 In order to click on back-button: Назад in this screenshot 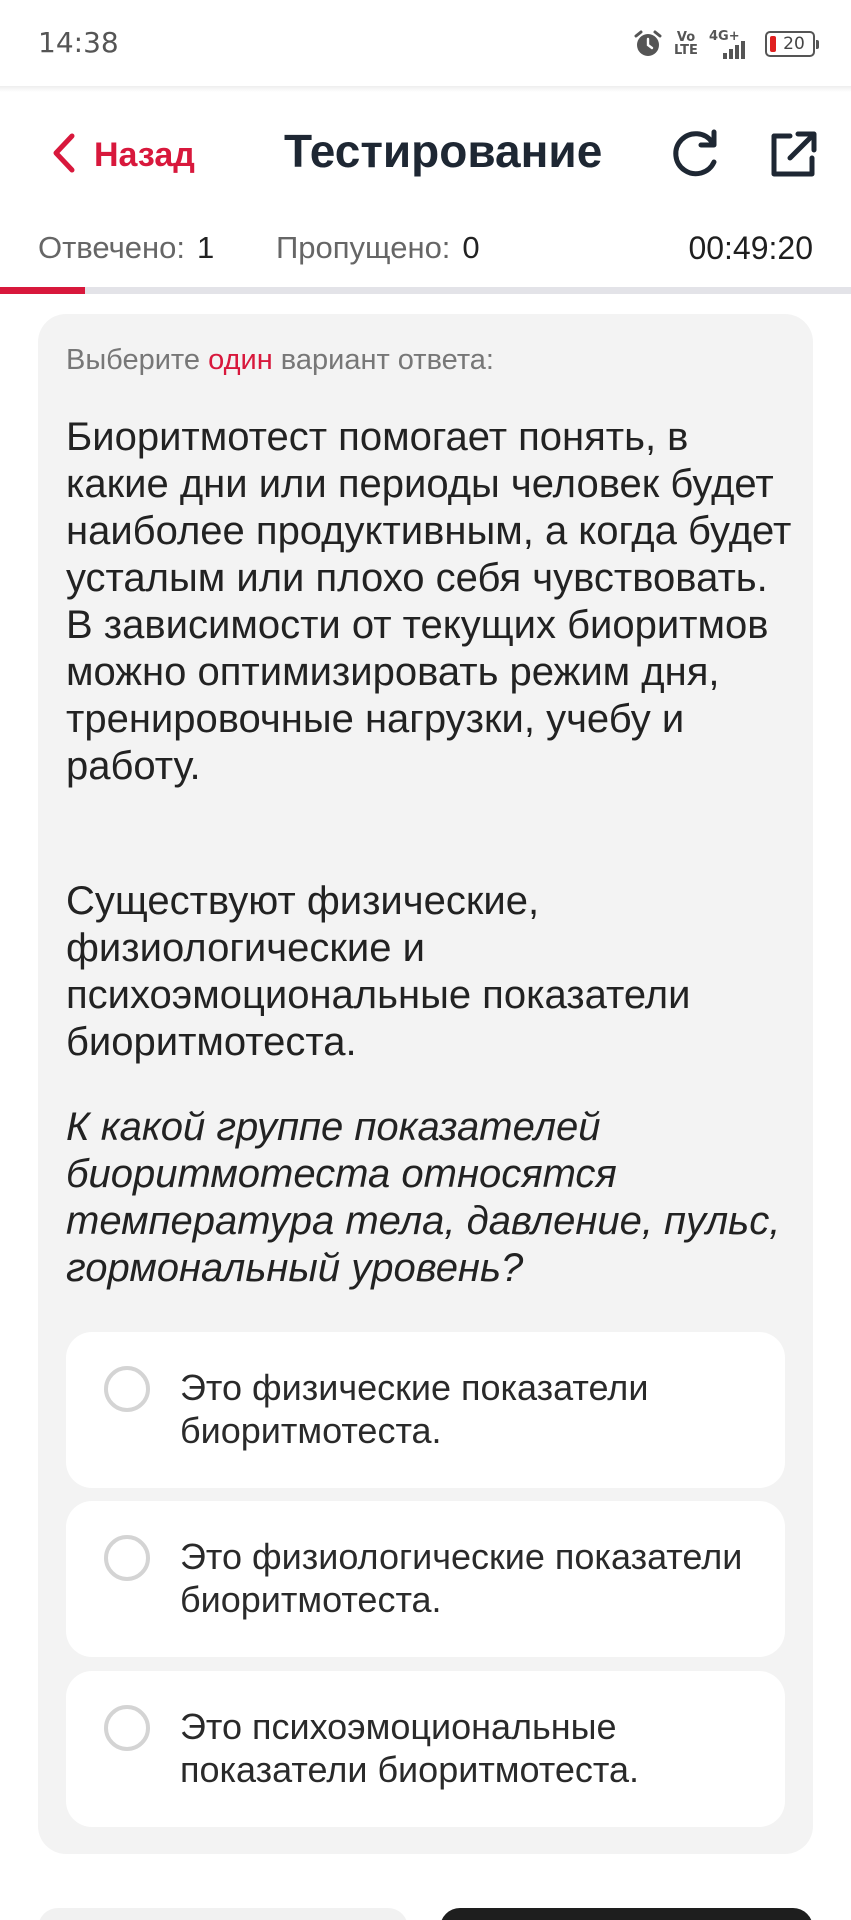, I will do `click(122, 155)`.